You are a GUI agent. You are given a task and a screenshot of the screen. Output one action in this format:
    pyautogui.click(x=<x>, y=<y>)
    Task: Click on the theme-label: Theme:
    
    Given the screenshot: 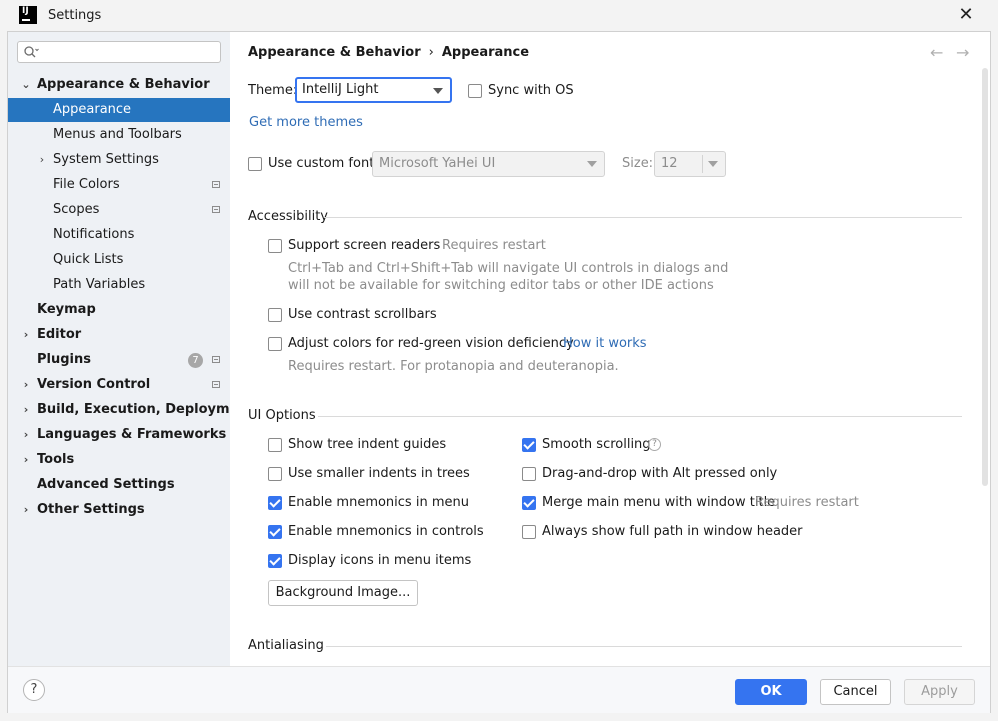 What is the action you would take?
    pyautogui.click(x=273, y=90)
    